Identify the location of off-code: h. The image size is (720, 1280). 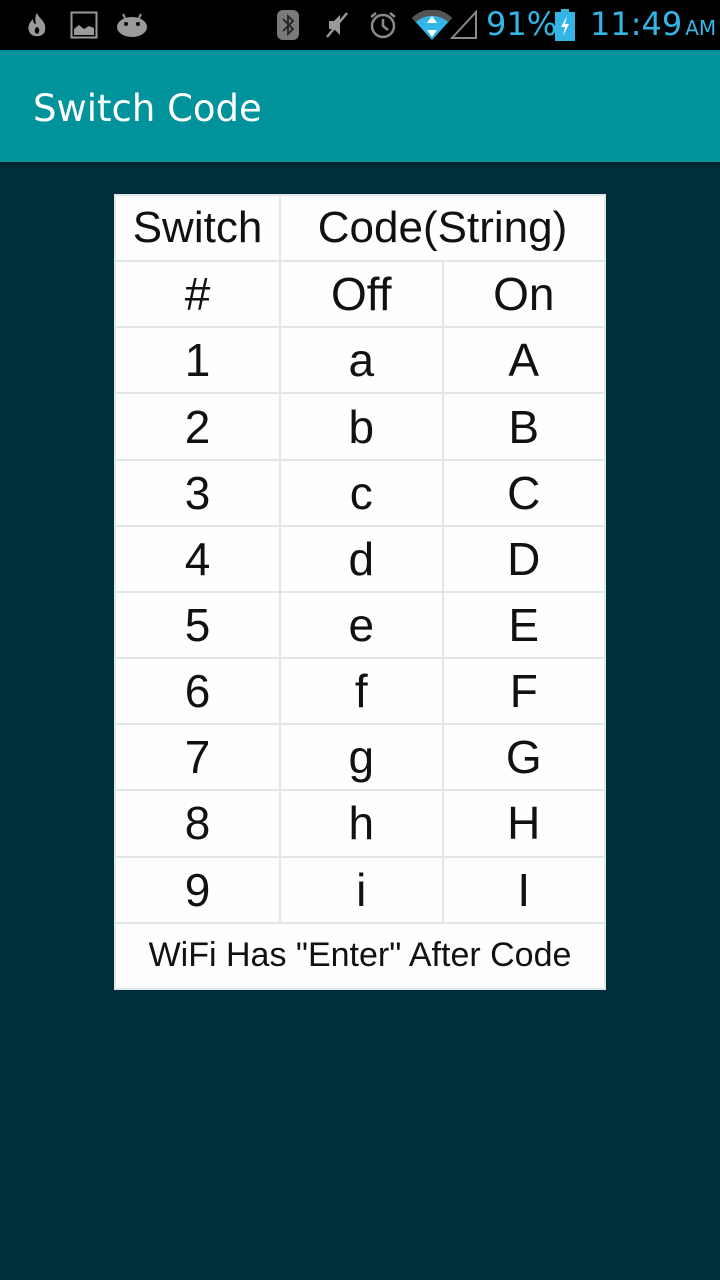
(361, 823).